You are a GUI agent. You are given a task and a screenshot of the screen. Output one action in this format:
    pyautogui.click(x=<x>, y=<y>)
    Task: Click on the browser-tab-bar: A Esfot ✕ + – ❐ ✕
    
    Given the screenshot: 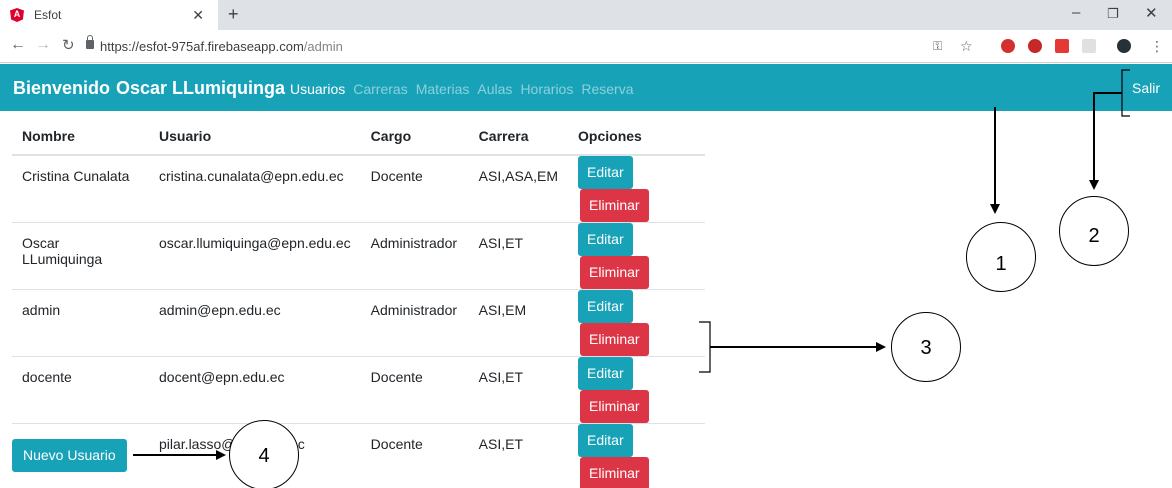 What is the action you would take?
    pyautogui.click(x=586, y=15)
    